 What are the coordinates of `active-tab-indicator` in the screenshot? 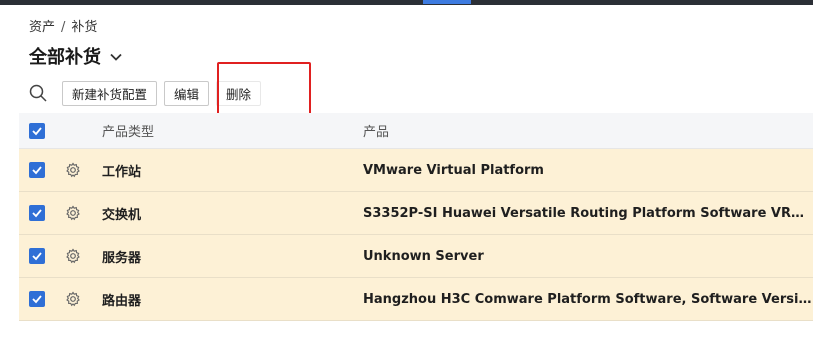 It's located at (447, 2).